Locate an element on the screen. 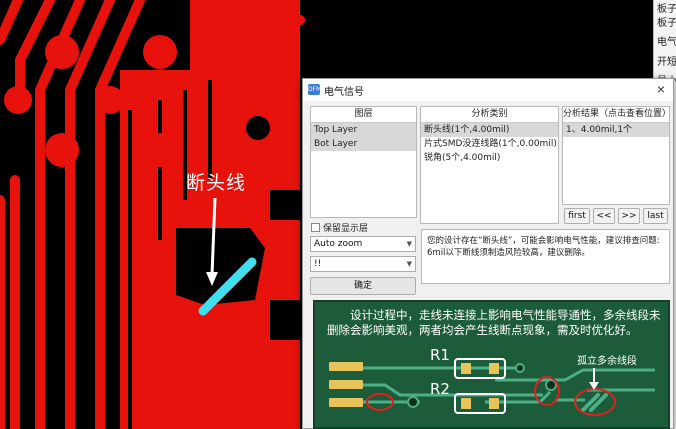 This screenshot has height=429, width=676. side-item: 板子 is located at coordinates (666, 7).